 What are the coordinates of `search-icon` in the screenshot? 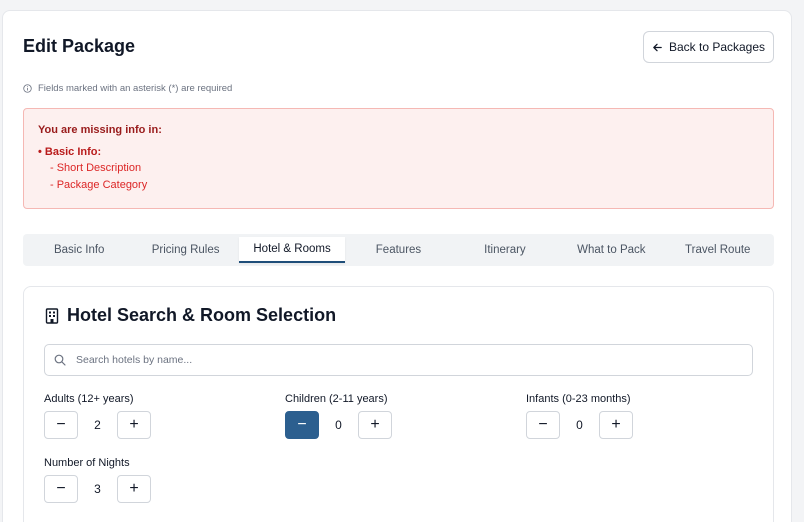 It's located at (60, 360).